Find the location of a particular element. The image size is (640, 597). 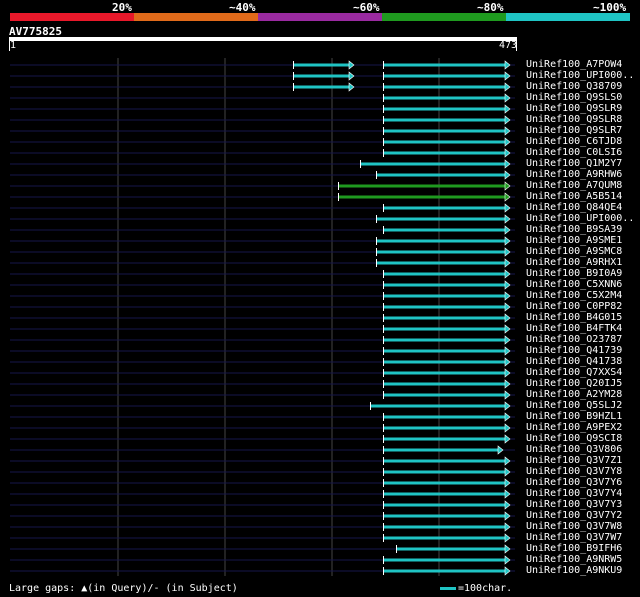

hit-end-arrow is located at coordinates (507, 527).